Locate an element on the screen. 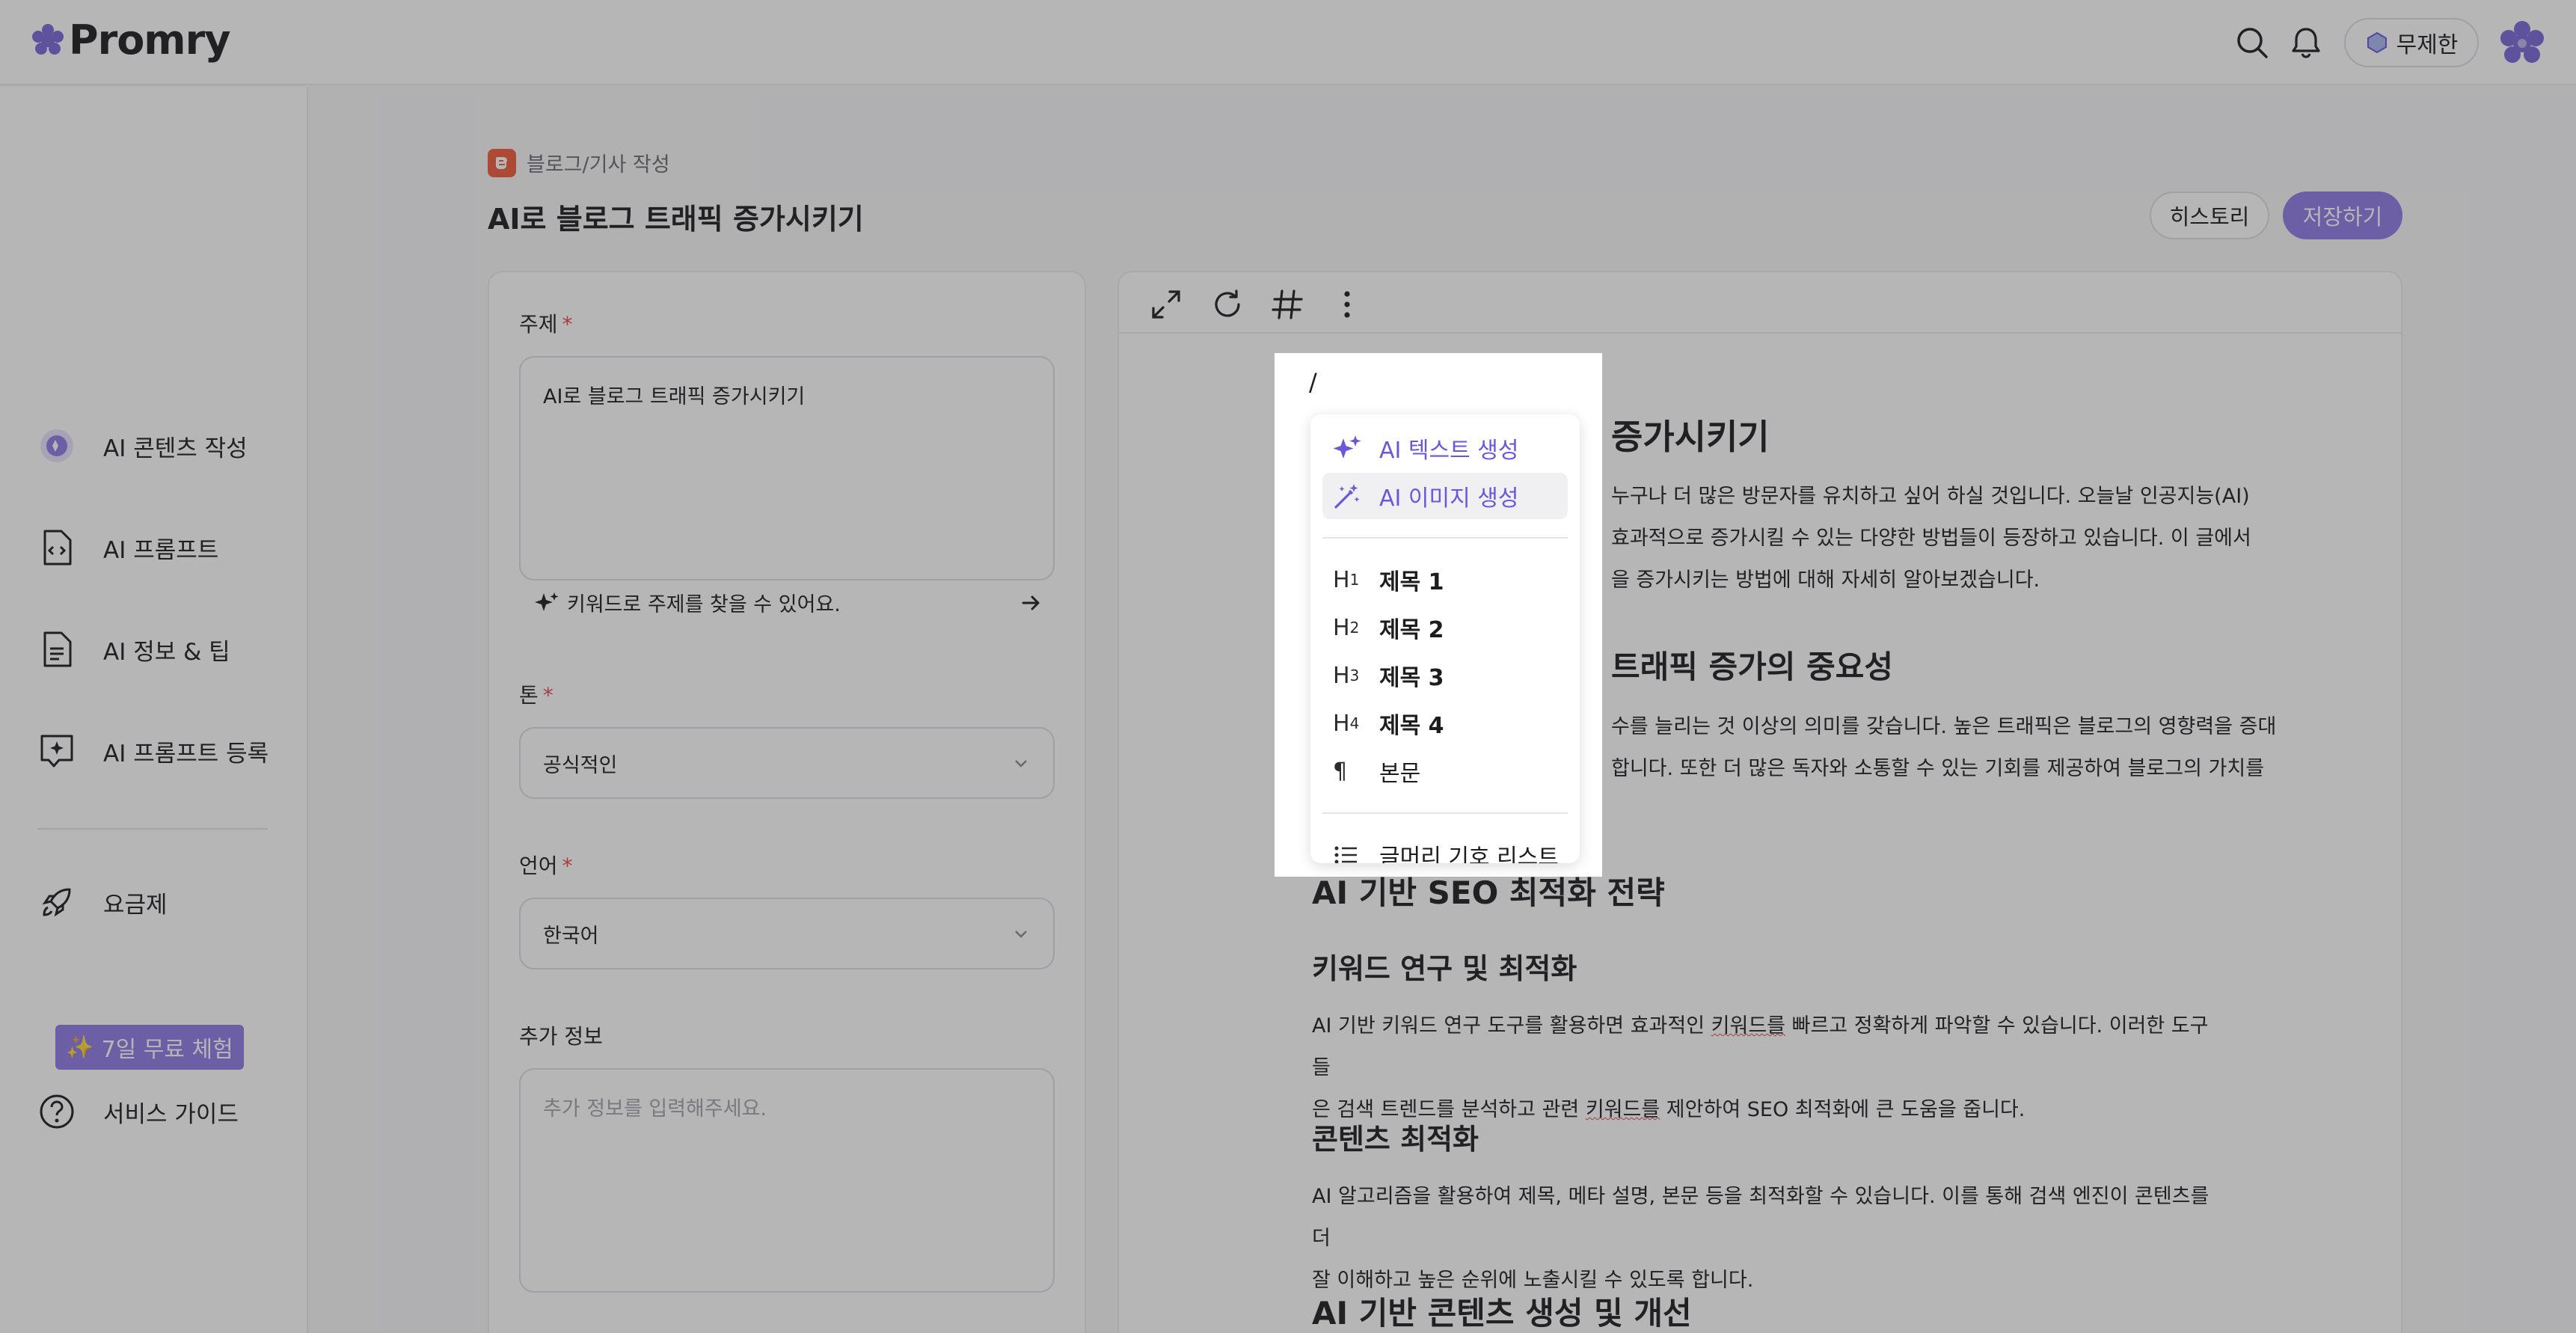  heading-3-icon: H3 is located at coordinates (1348, 675).